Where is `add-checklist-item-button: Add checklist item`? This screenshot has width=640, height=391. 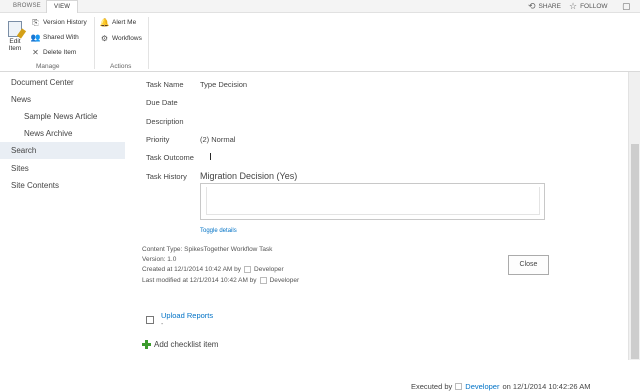
add-checklist-item-button: Add checklist item is located at coordinates (180, 344).